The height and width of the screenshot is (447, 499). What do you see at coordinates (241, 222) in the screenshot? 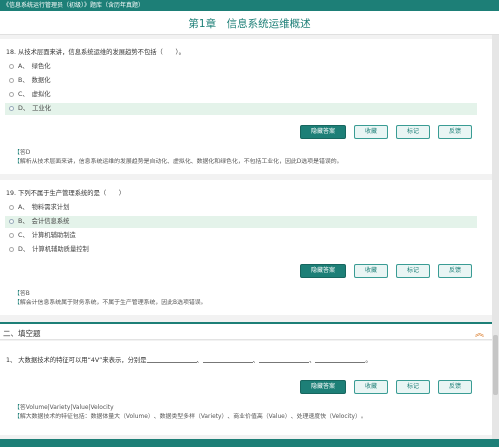
I see `option-b: B、 会计信息系统` at bounding box center [241, 222].